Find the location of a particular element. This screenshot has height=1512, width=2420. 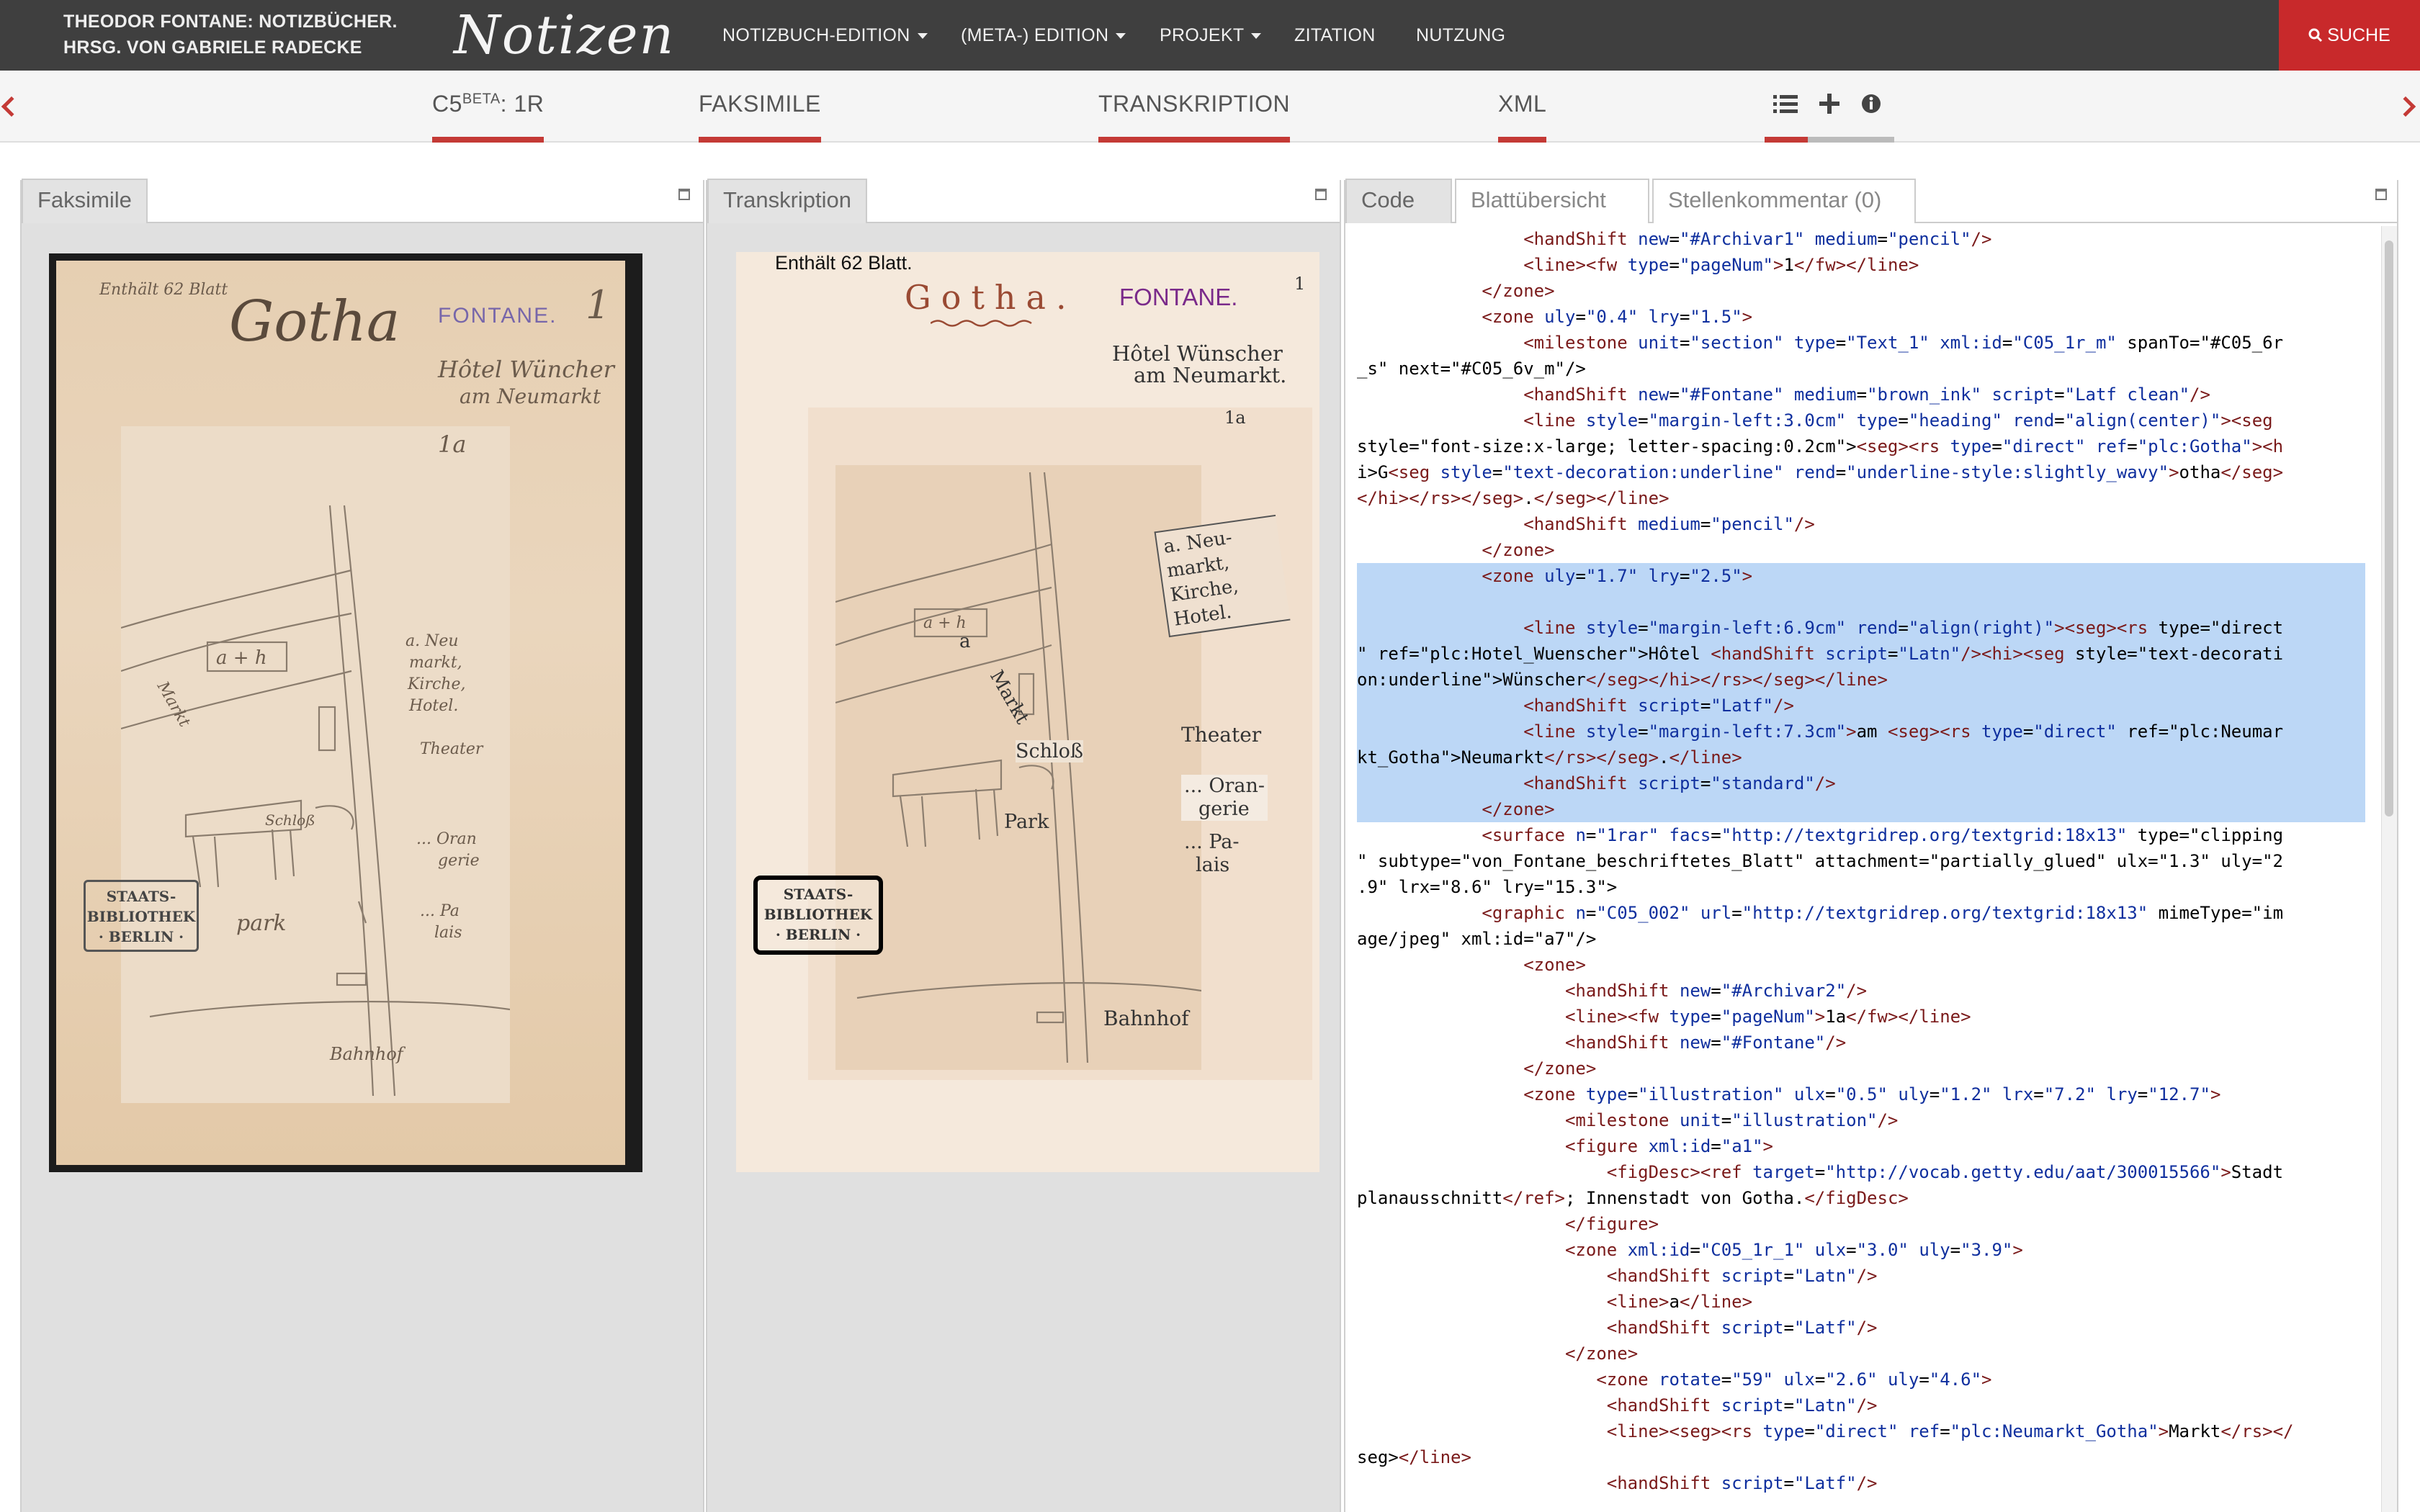

nav-label: ZITATION is located at coordinates (1335, 35).